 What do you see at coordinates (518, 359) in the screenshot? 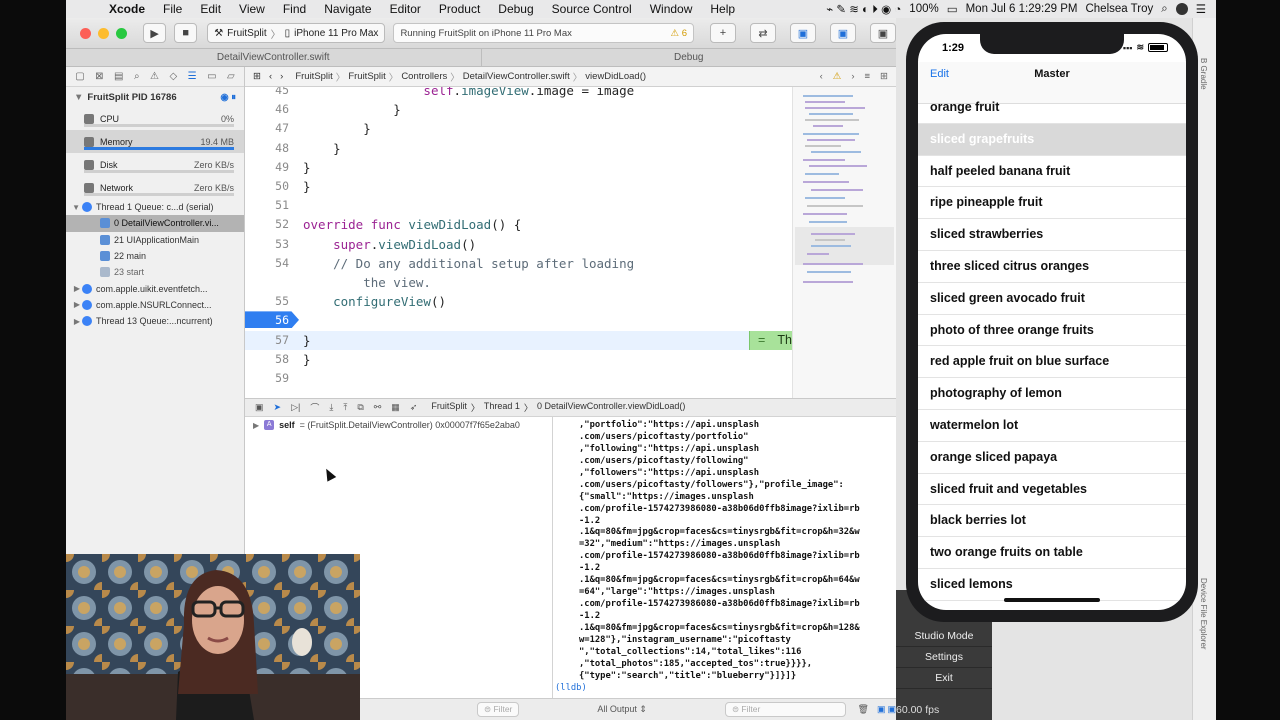
I see `code-line: 58}` at bounding box center [518, 359].